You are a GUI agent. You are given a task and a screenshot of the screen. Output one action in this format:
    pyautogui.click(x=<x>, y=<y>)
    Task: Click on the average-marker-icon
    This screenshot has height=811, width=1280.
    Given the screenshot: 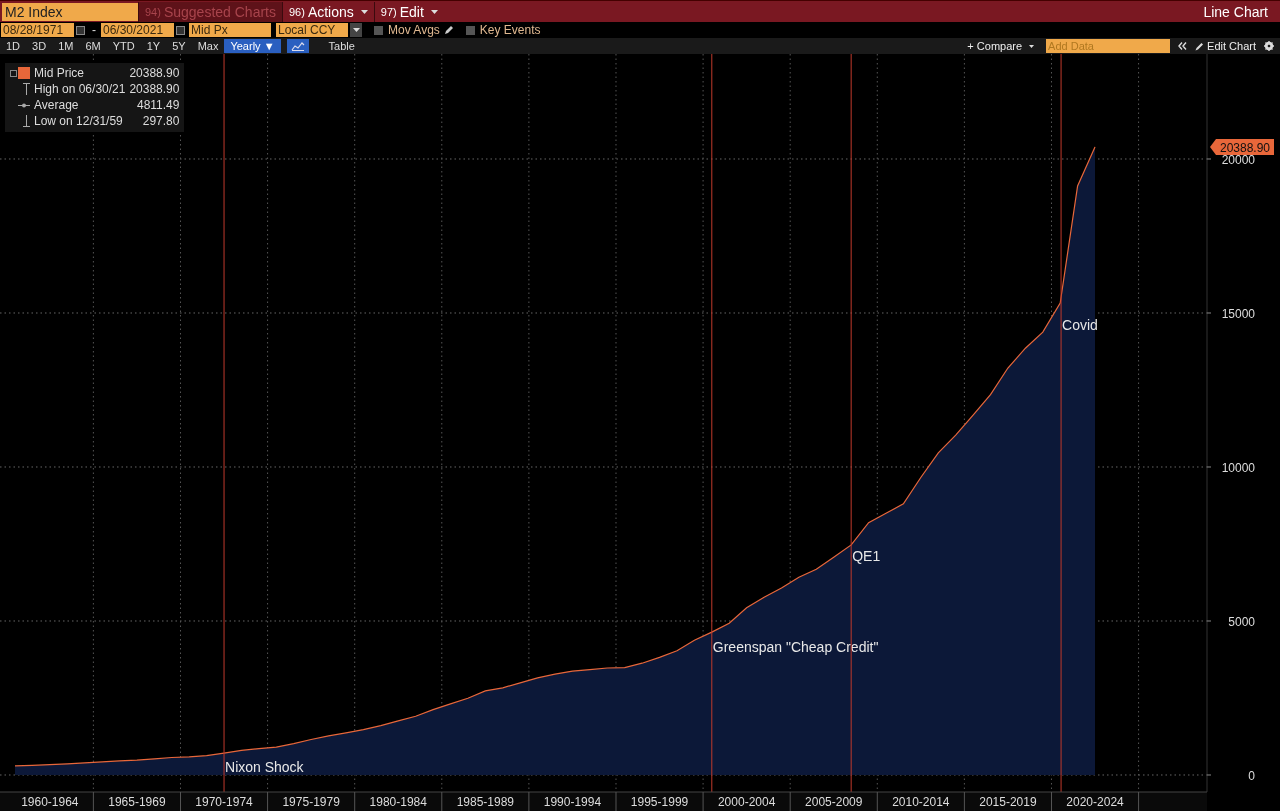 What is the action you would take?
    pyautogui.click(x=24, y=105)
    